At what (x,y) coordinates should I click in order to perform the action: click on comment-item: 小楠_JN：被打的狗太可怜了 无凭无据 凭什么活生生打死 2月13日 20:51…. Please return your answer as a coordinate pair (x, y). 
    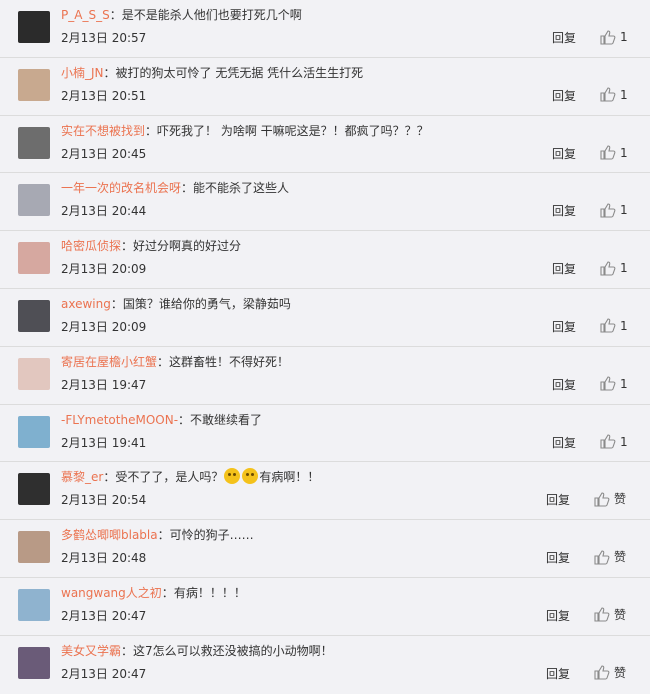
    Looking at the image, I should click on (325, 87).